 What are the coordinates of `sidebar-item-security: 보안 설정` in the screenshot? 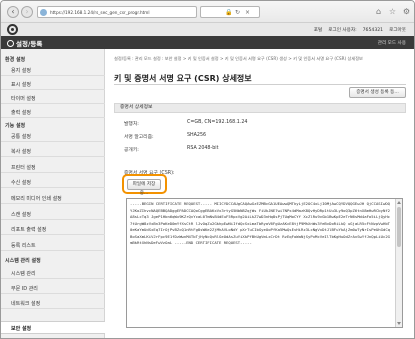 It's located at (53, 327).